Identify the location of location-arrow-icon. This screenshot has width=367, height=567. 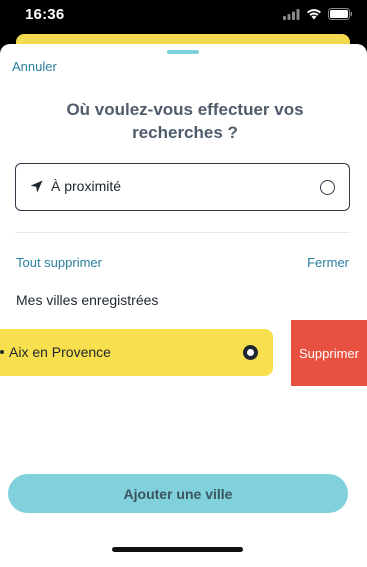
(36, 186).